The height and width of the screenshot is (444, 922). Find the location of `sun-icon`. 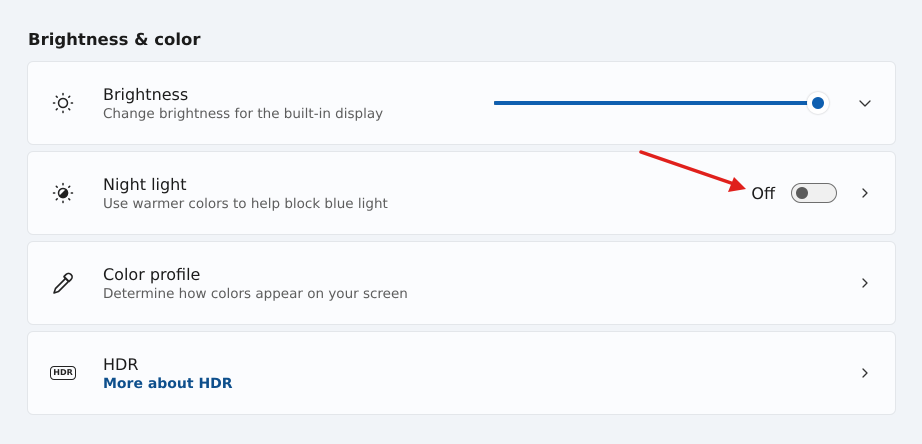

sun-icon is located at coordinates (63, 103).